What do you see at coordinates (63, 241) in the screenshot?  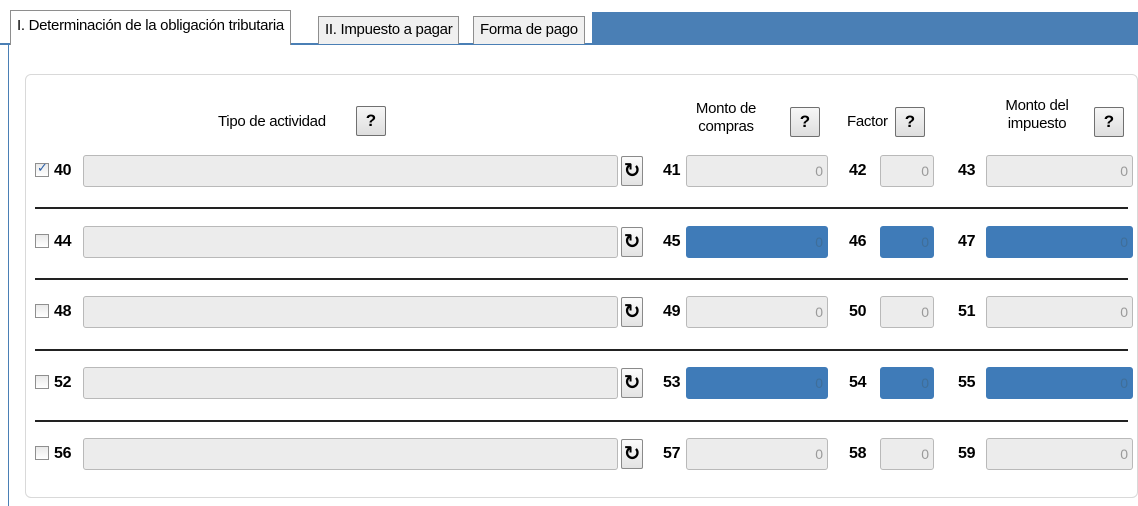 I see `line-number: 44` at bounding box center [63, 241].